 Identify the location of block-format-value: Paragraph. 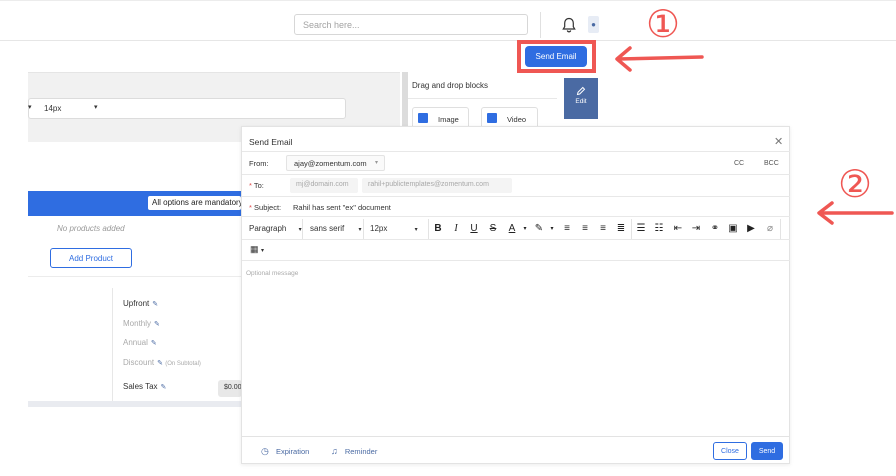
(268, 228).